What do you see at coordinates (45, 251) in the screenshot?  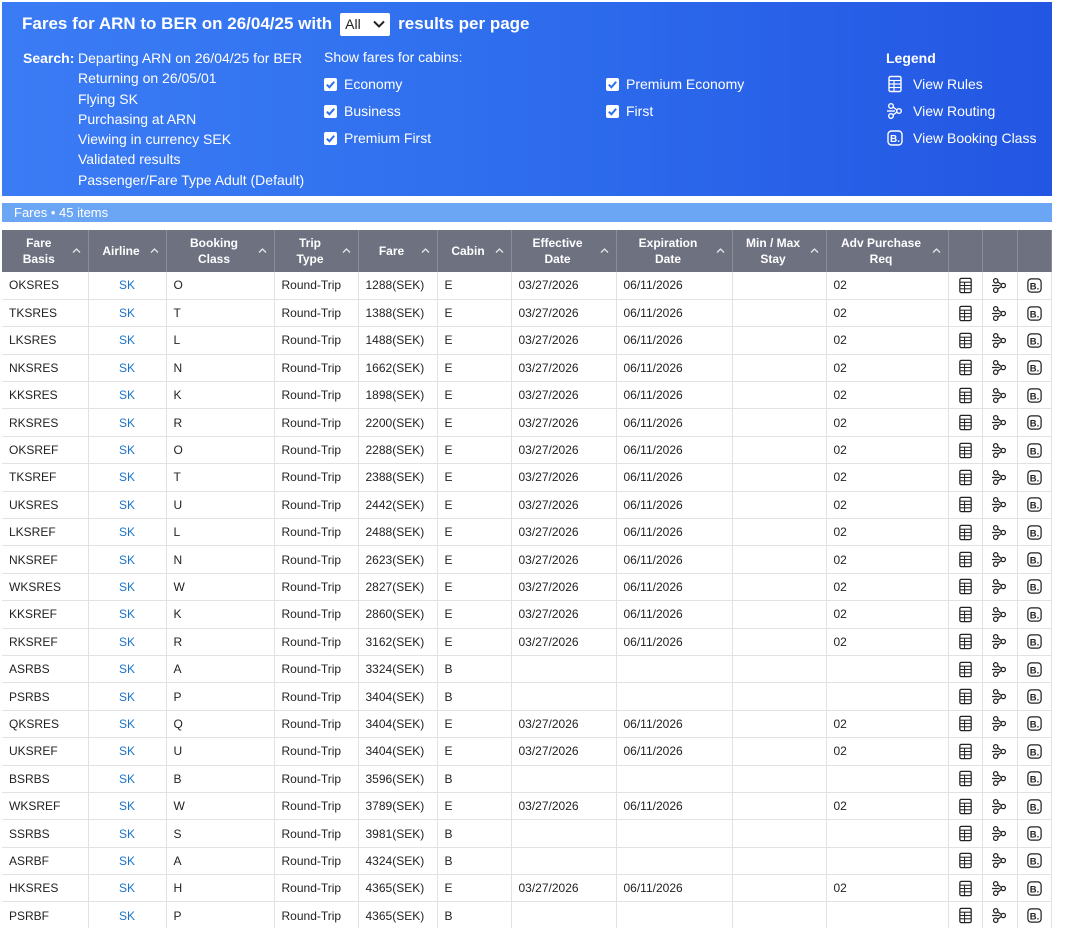 I see `column-header-fare-basis: Fare Basis` at bounding box center [45, 251].